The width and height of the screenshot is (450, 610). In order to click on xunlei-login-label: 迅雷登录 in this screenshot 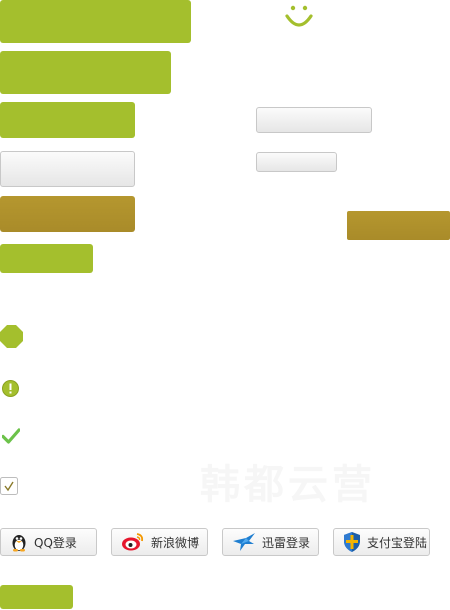, I will do `click(286, 542)`.